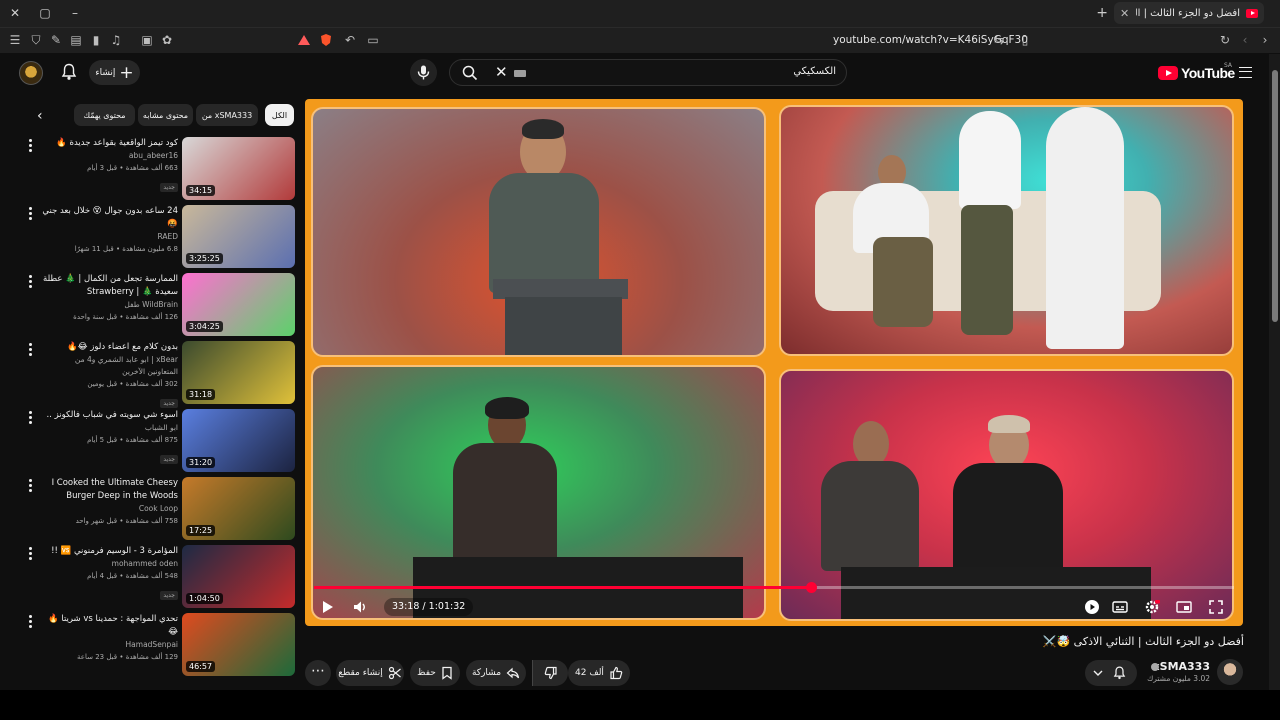 This screenshot has width=1280, height=720. Describe the element at coordinates (501, 72) in the screenshot. I see `clear-search-icon: ✕` at that location.